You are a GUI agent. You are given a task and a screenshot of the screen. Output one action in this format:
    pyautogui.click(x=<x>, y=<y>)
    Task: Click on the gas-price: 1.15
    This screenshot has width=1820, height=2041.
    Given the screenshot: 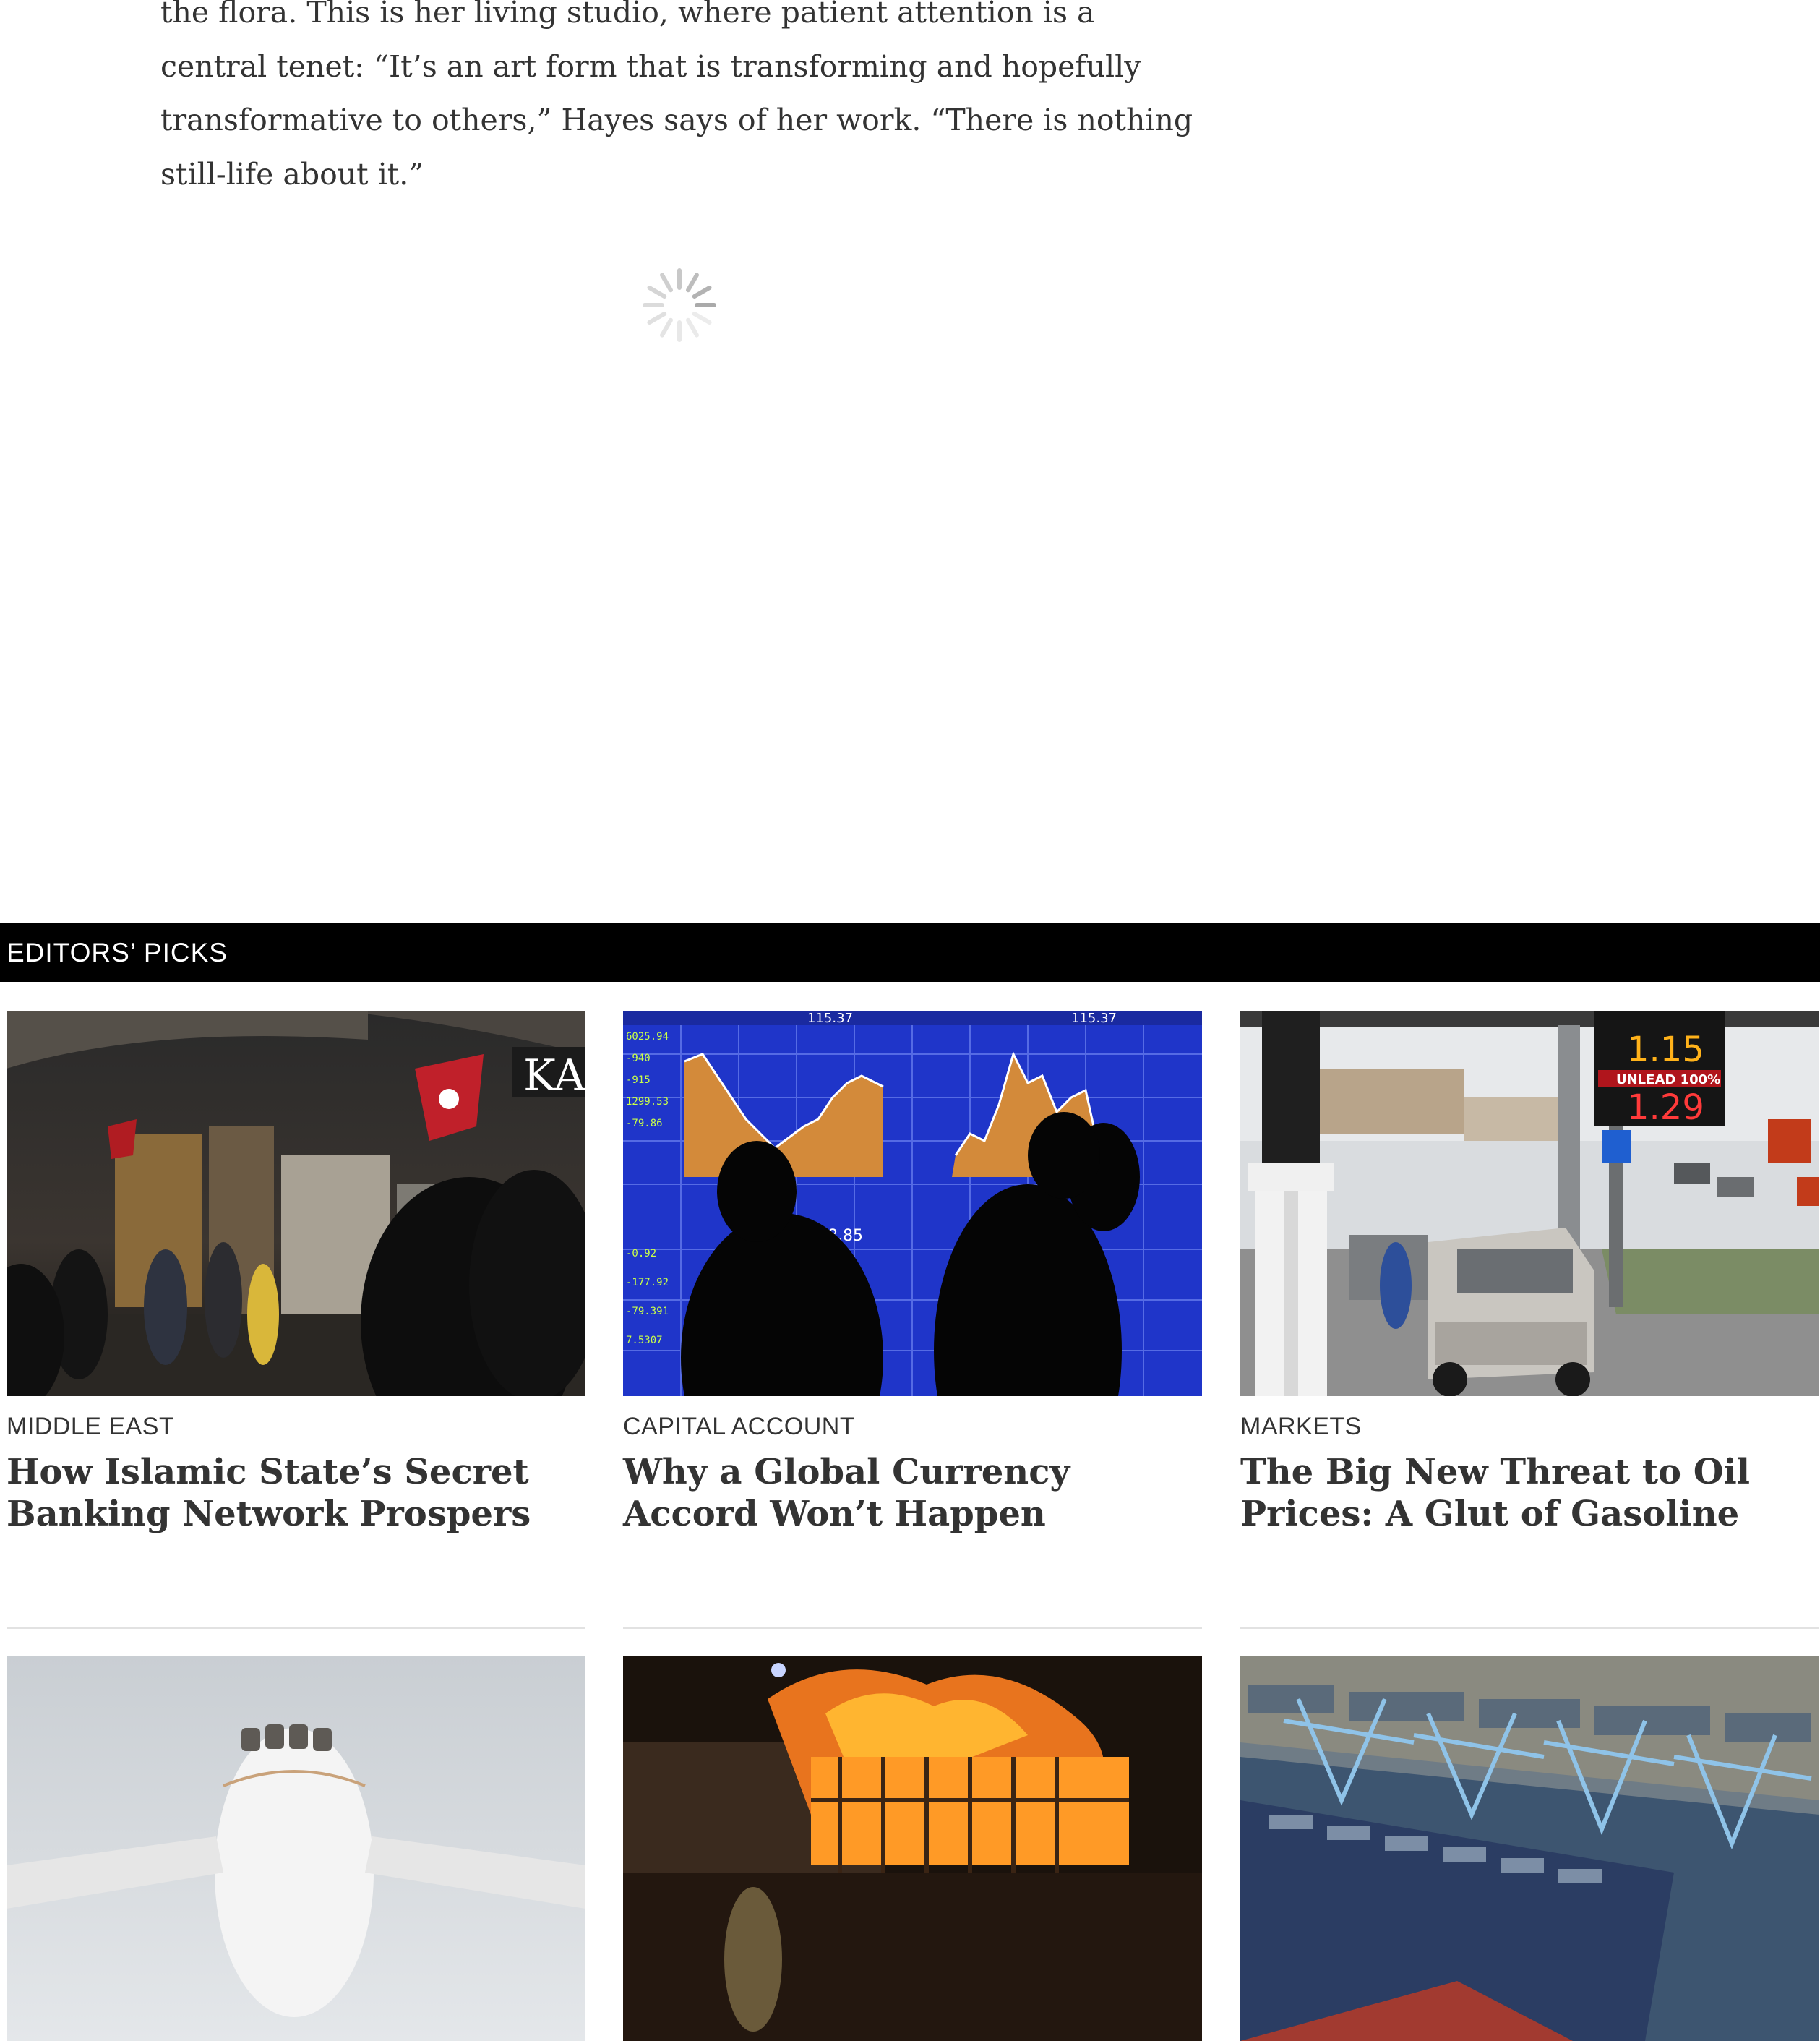 What is the action you would take?
    pyautogui.click(x=1665, y=1050)
    